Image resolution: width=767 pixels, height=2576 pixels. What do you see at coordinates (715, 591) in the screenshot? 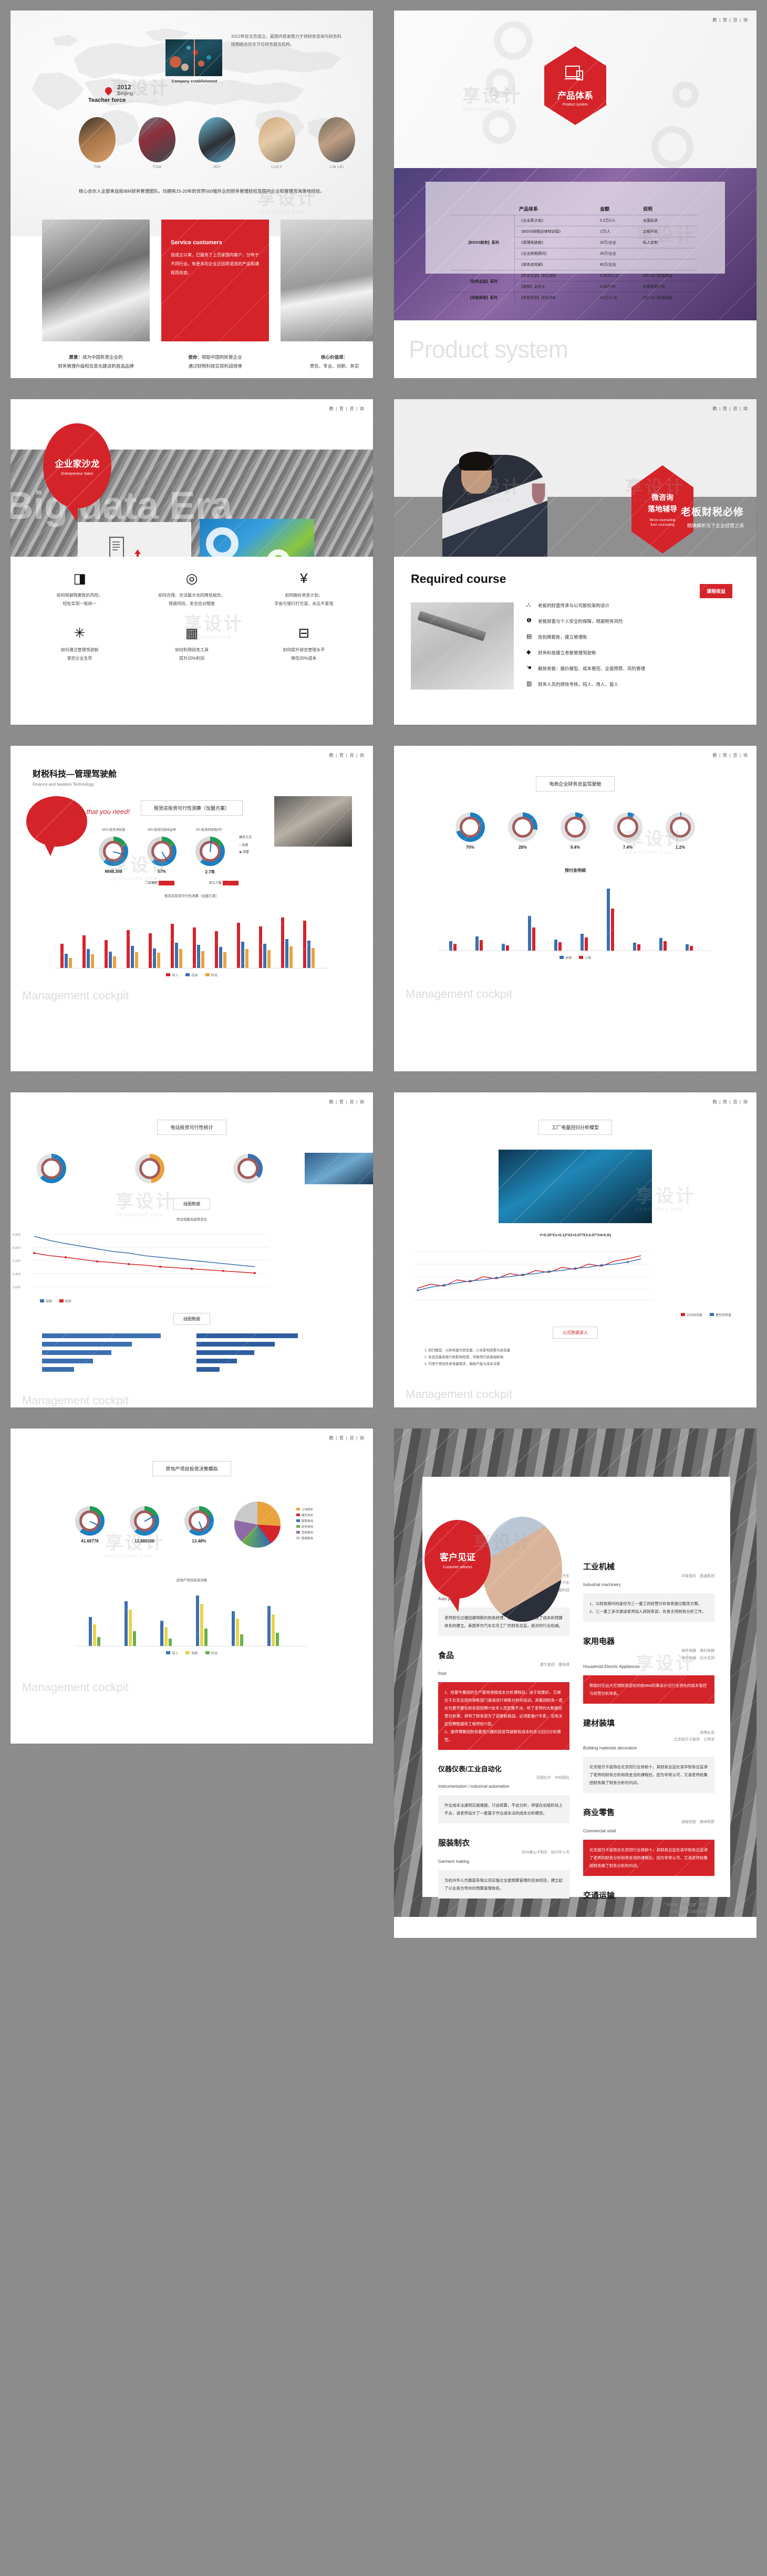
I see `course-benefit-badge: 课程收益` at bounding box center [715, 591].